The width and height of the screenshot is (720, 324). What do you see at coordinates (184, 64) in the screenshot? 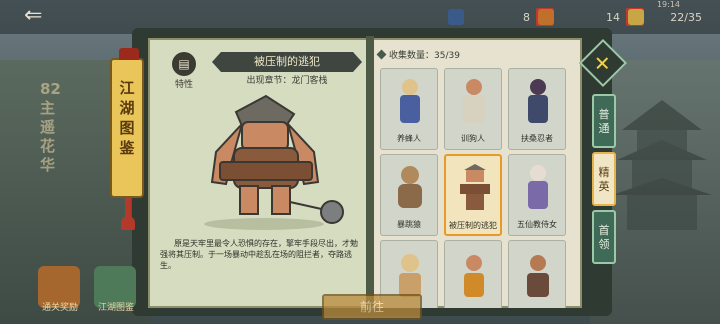
I see `scroll-icon: ▤` at bounding box center [184, 64].